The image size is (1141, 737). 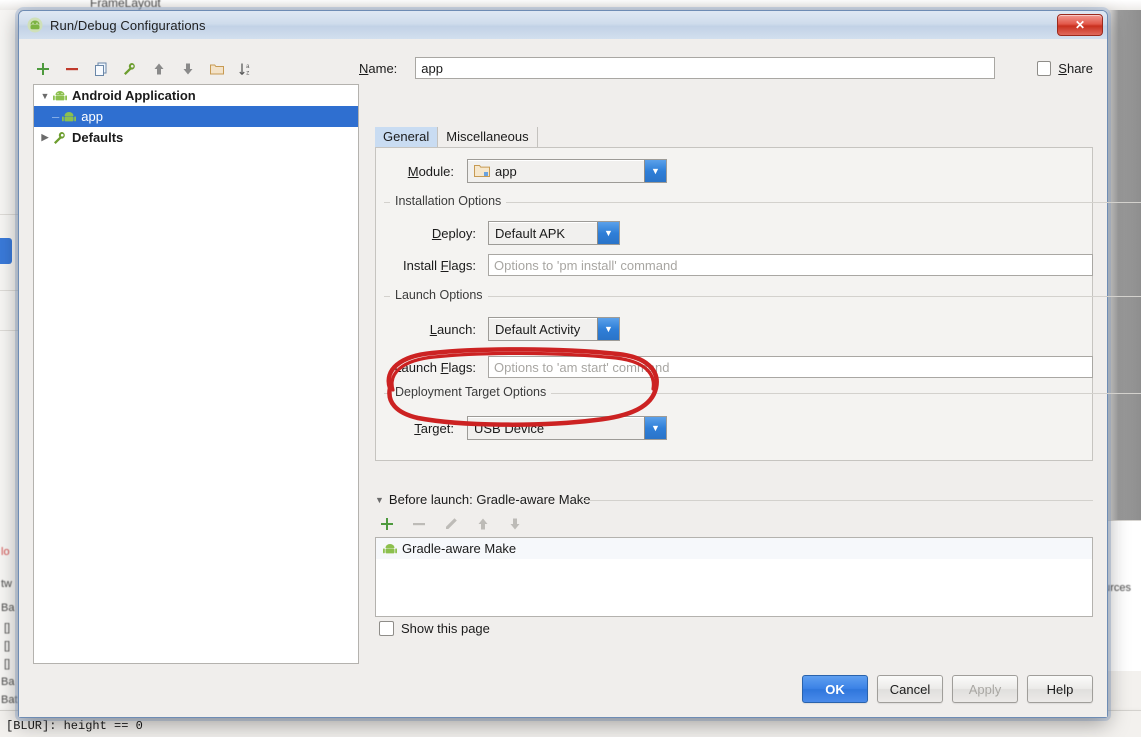 I want to click on tab-general: General, so click(x=407, y=137).